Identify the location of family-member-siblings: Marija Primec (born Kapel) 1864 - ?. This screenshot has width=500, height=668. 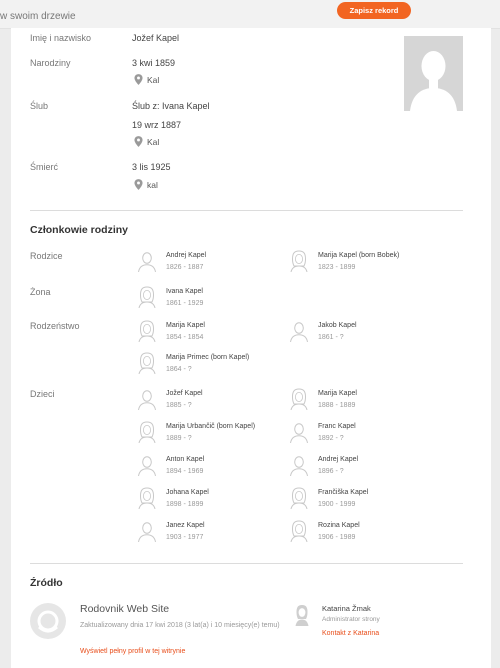
(193, 363).